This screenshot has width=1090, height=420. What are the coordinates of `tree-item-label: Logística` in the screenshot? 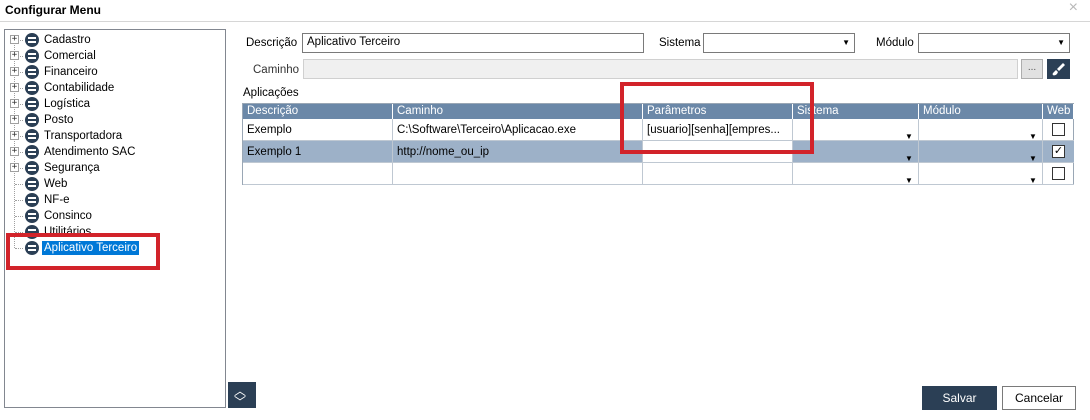 It's located at (67, 104).